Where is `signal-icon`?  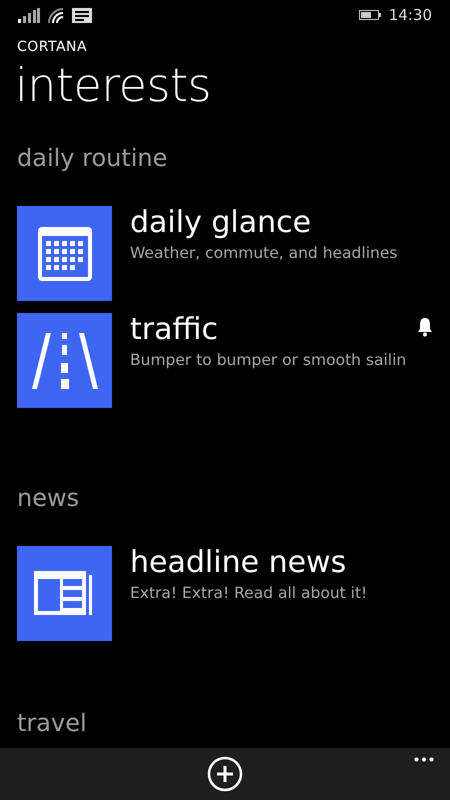
signal-icon is located at coordinates (29, 15).